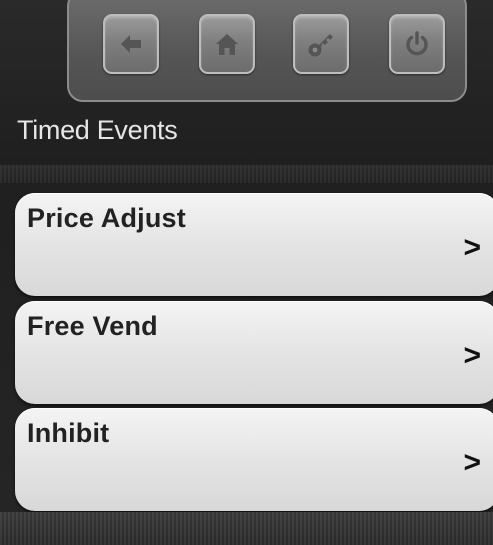 The width and height of the screenshot is (493, 545). What do you see at coordinates (106, 218) in the screenshot?
I see `menu-item-label: Price Adjust` at bounding box center [106, 218].